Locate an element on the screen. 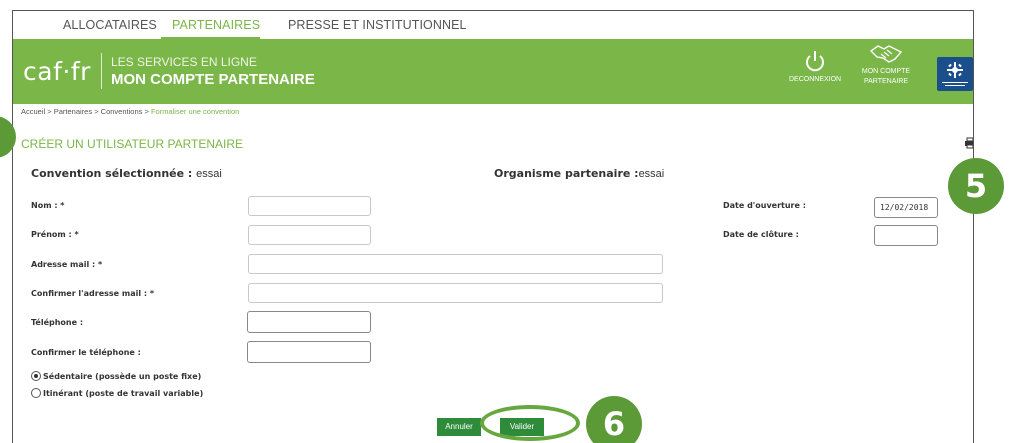 The height and width of the screenshot is (443, 1009). radio-itinerant: Itinérant (poste de travail variable) is located at coordinates (117, 393).